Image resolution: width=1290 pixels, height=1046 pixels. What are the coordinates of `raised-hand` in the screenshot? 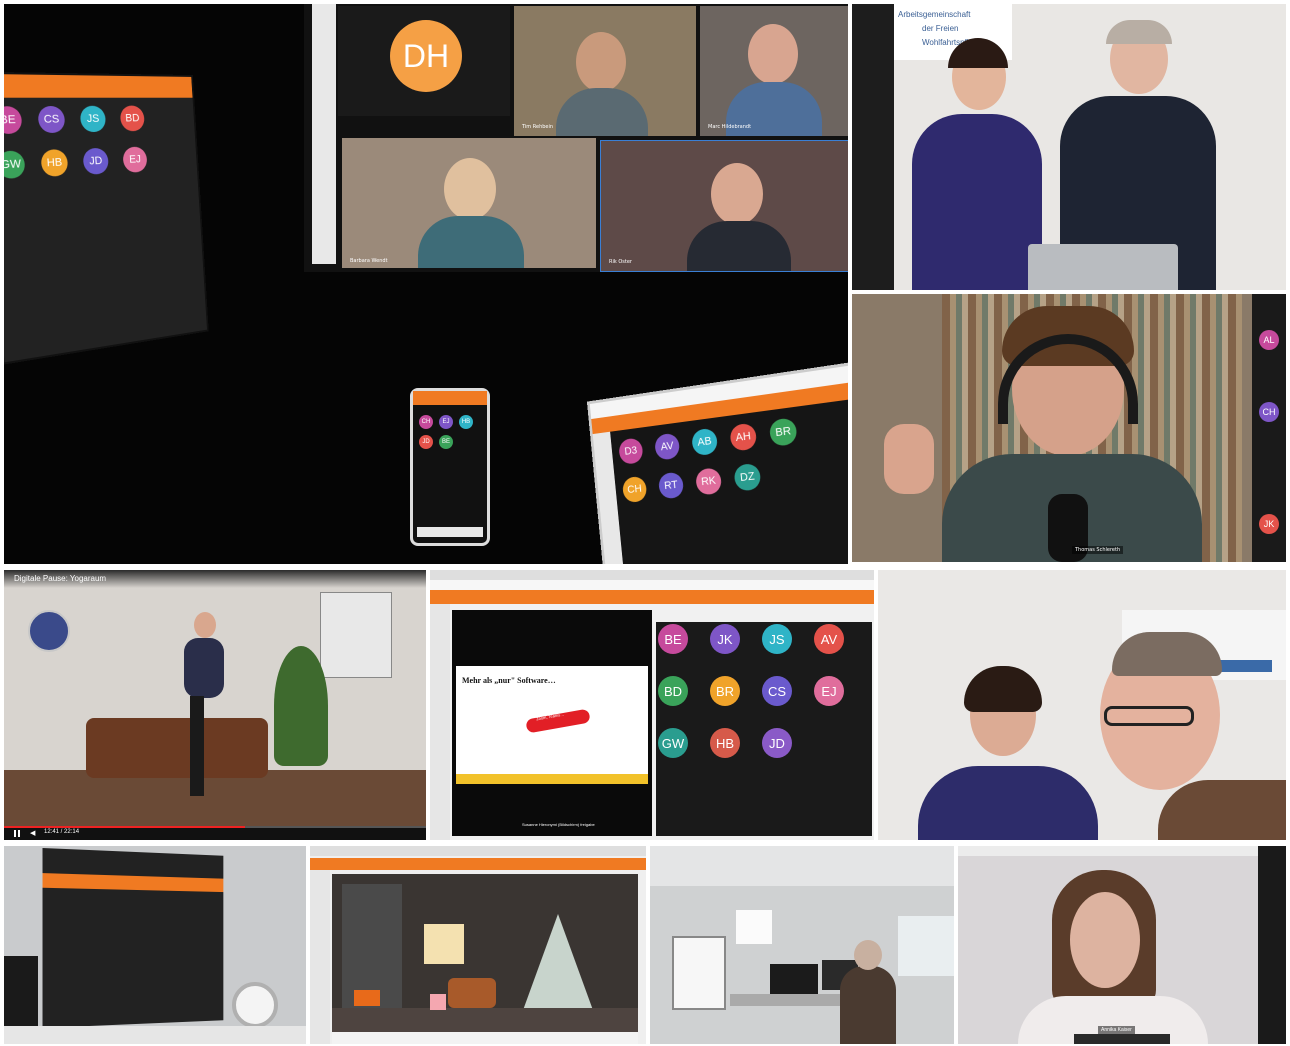 It's located at (909, 459).